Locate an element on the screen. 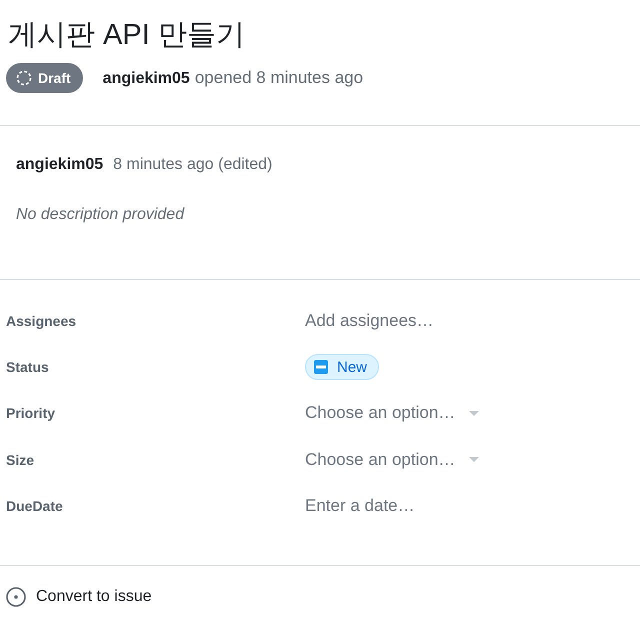  action-label: Convert to issue is located at coordinates (94, 597).